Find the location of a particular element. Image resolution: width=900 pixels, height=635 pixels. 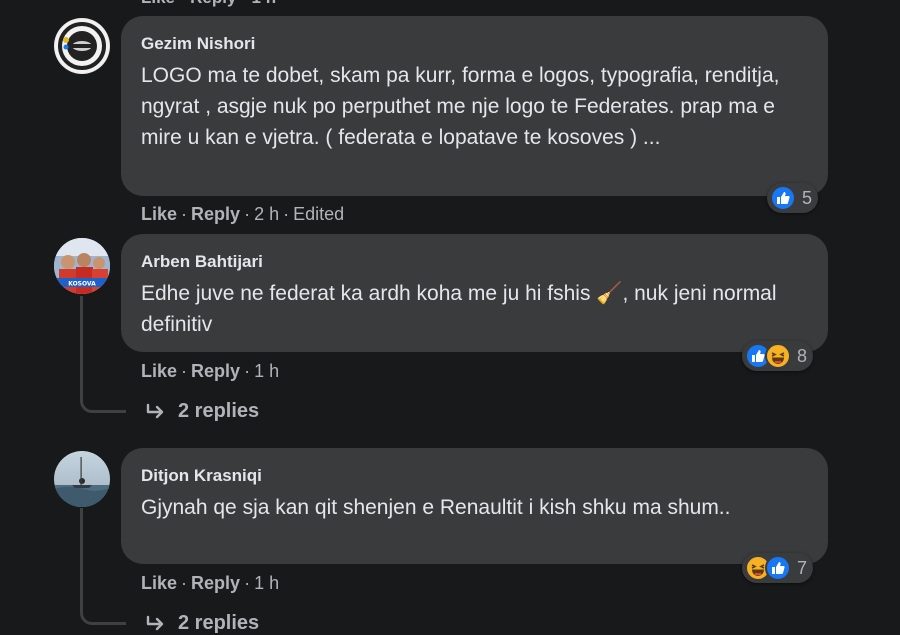

reaction-summary: 5 is located at coordinates (793, 198).